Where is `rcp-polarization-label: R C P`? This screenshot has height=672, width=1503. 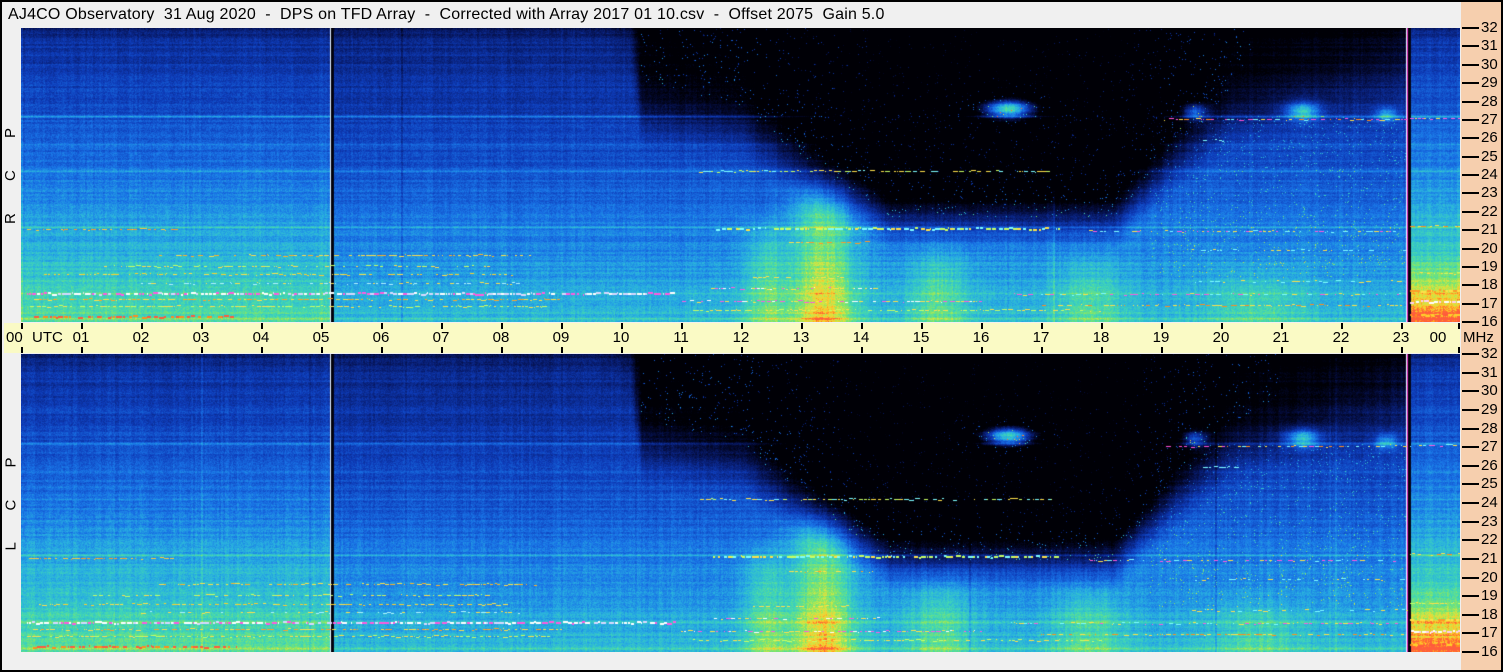
rcp-polarization-label: R C P is located at coordinates (11, 175).